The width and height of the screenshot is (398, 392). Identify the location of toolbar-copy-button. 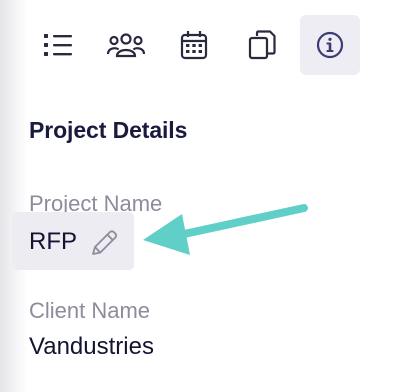
(262, 45).